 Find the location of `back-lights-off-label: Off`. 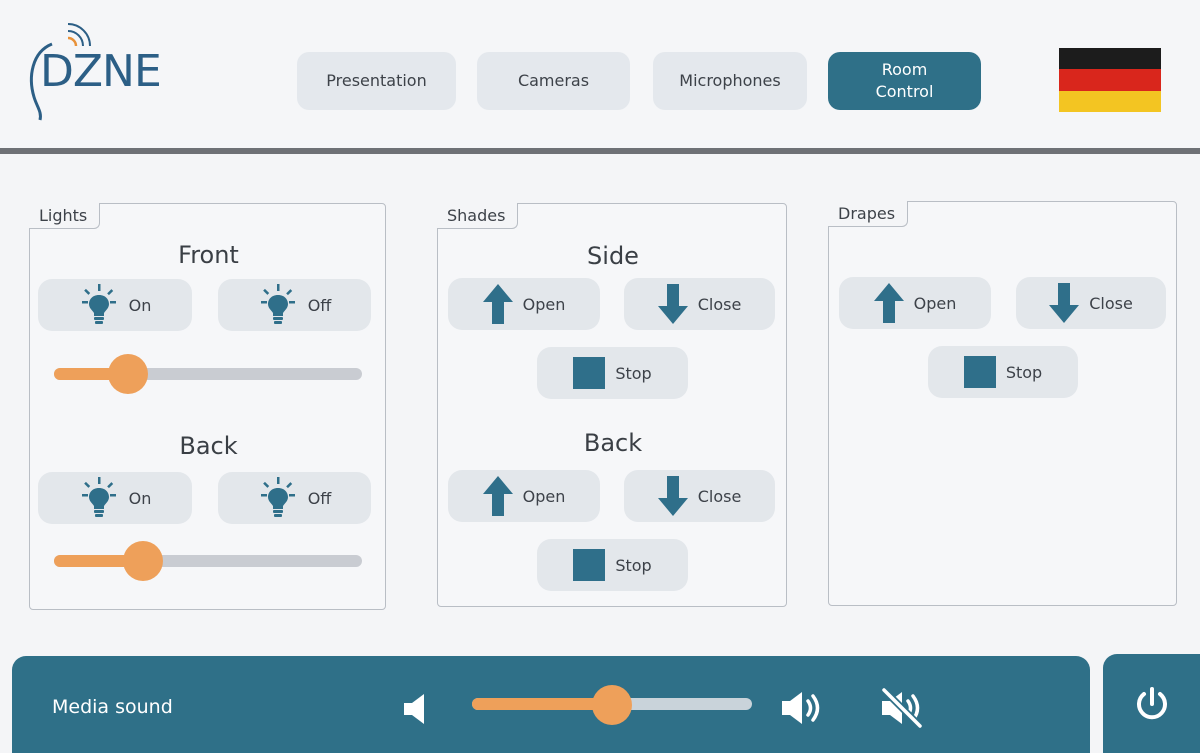

back-lights-off-label: Off is located at coordinates (319, 498).